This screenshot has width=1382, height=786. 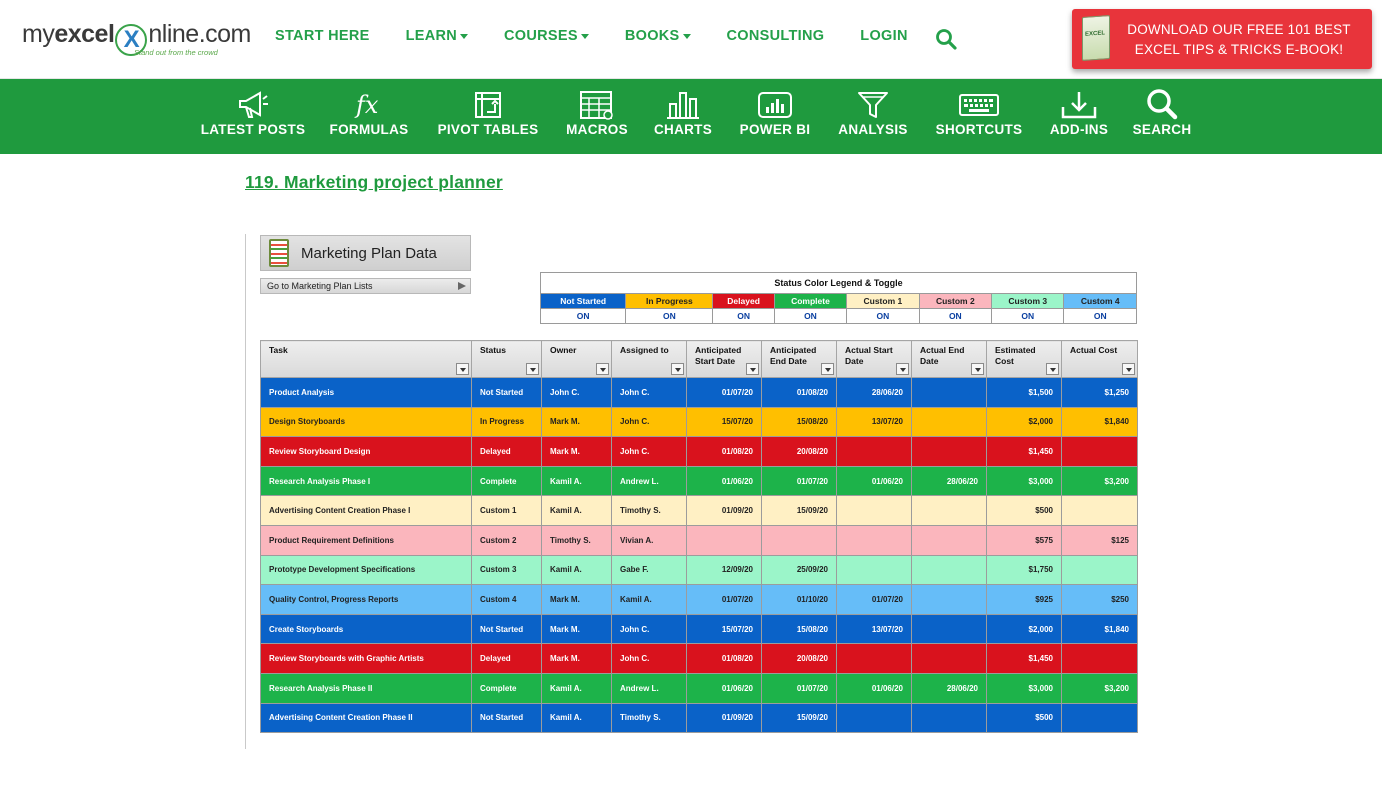 I want to click on category-latest-posts: LATEST POSTS, so click(x=253, y=112).